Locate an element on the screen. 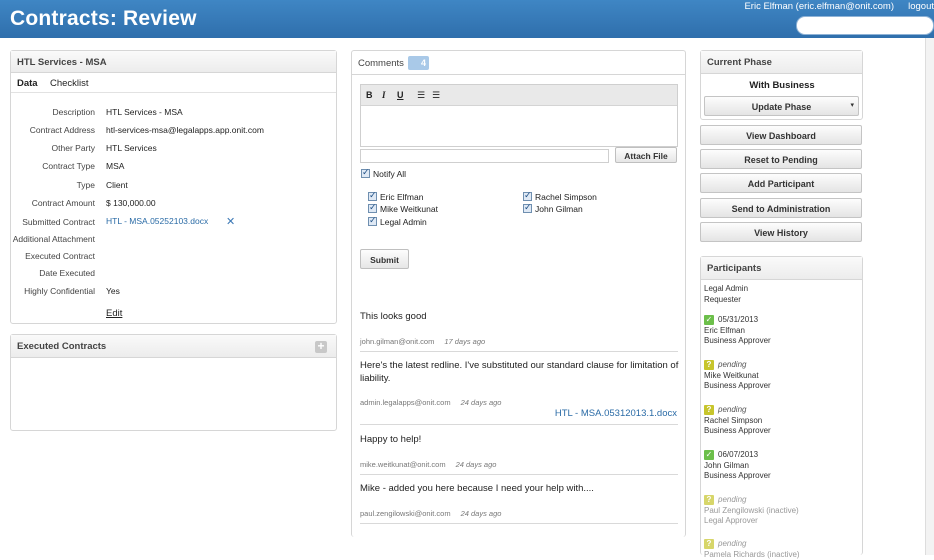 This screenshot has width=934, height=560. contract-title: HTL Services - MSA is located at coordinates (173, 62).